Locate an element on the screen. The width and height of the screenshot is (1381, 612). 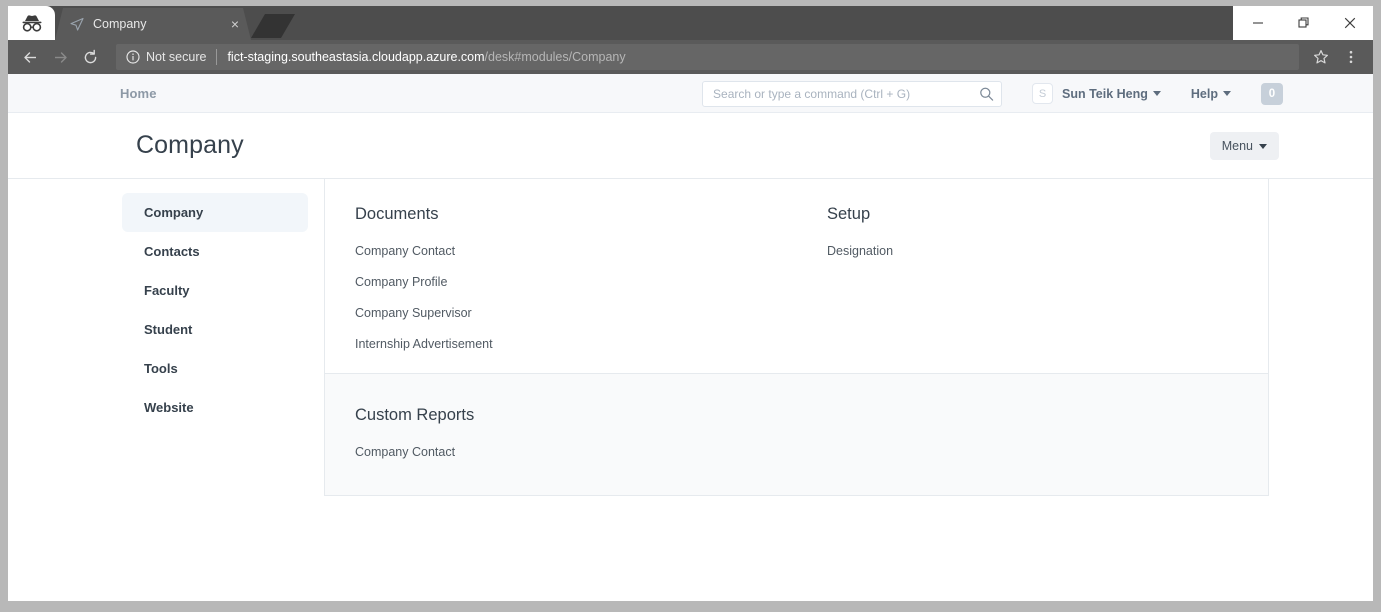
star-icon is located at coordinates (1321, 57).